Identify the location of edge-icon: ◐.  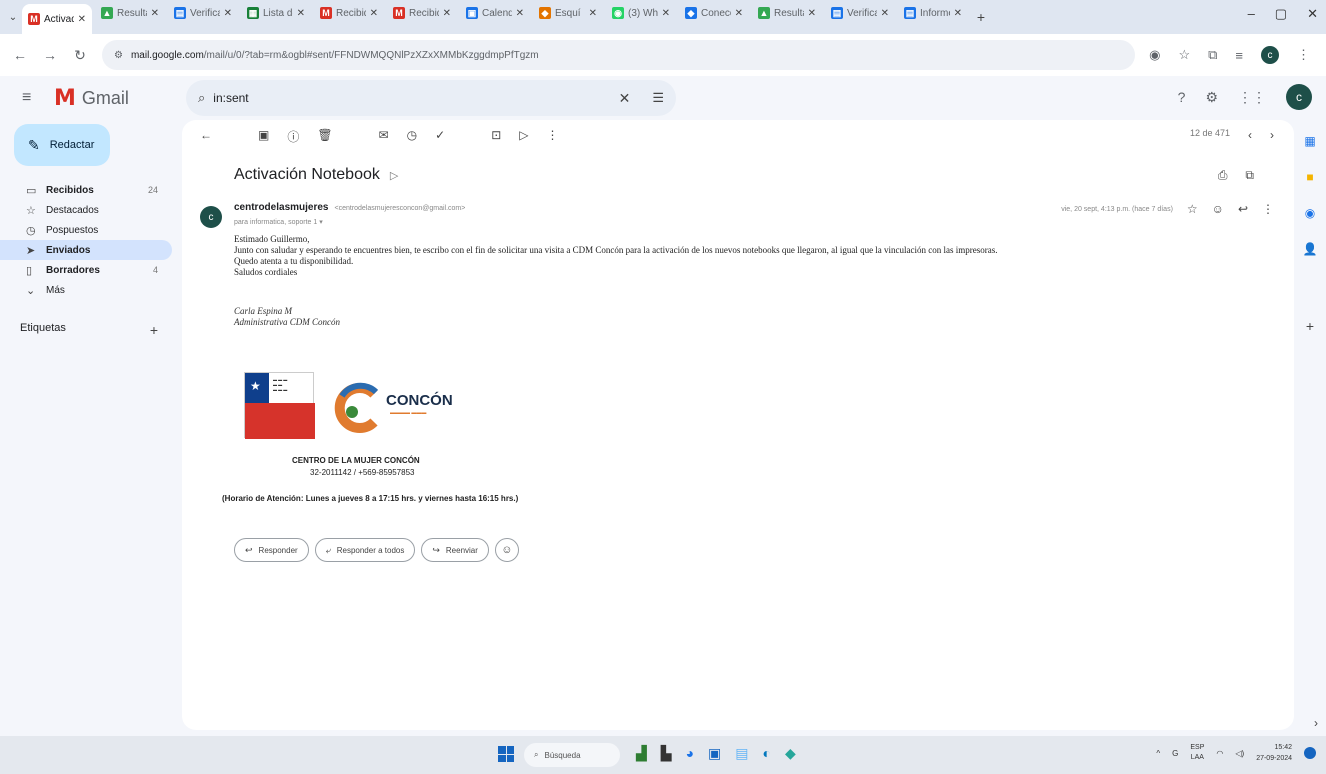
(767, 753).